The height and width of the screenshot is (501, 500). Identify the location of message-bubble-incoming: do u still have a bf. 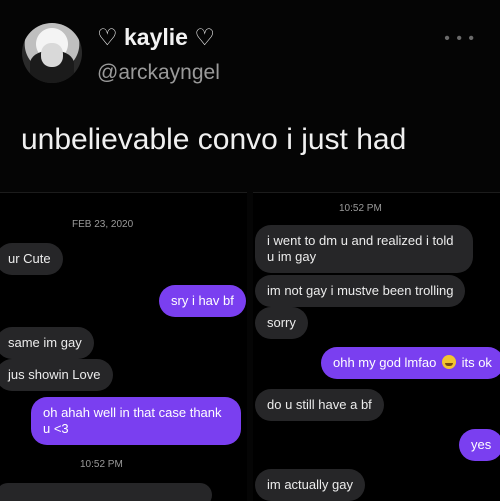
(319, 405).